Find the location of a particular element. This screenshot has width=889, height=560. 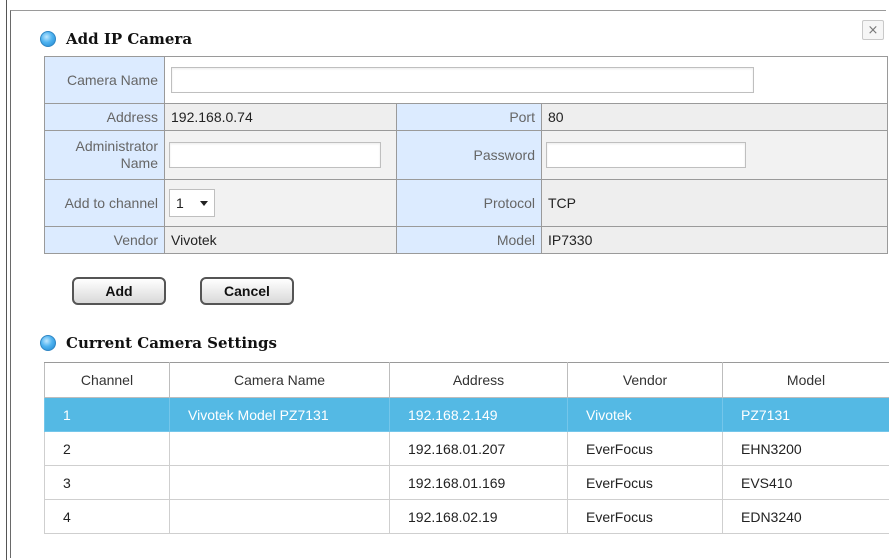

cell-model: PZ7131 is located at coordinates (805, 414).